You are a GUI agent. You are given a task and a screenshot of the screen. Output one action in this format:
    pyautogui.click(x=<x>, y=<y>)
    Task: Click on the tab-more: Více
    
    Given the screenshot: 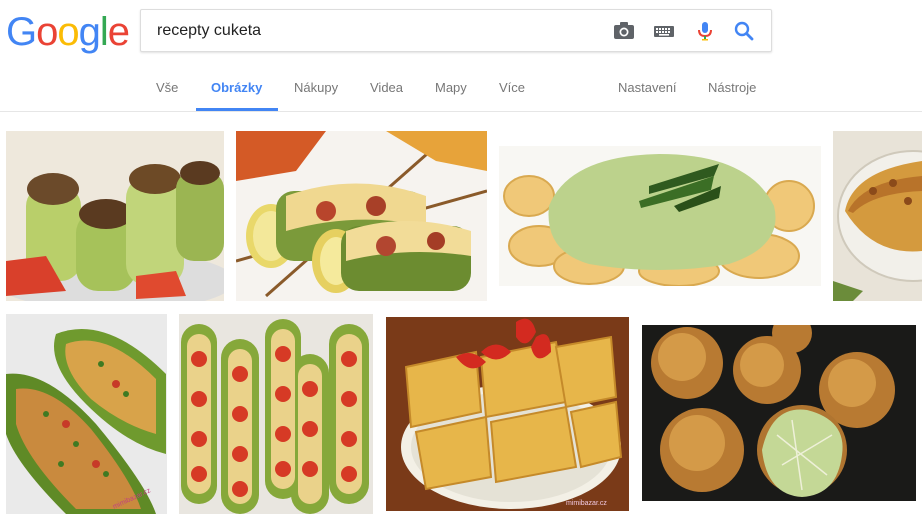 What is the action you would take?
    pyautogui.click(x=512, y=87)
    